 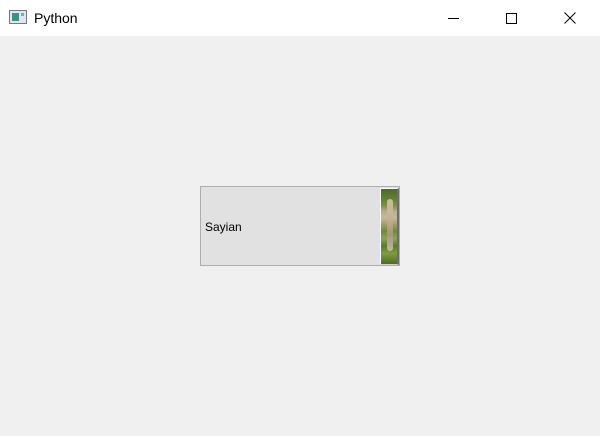 I want to click on sayian-push-button: Sayian, so click(x=300, y=226).